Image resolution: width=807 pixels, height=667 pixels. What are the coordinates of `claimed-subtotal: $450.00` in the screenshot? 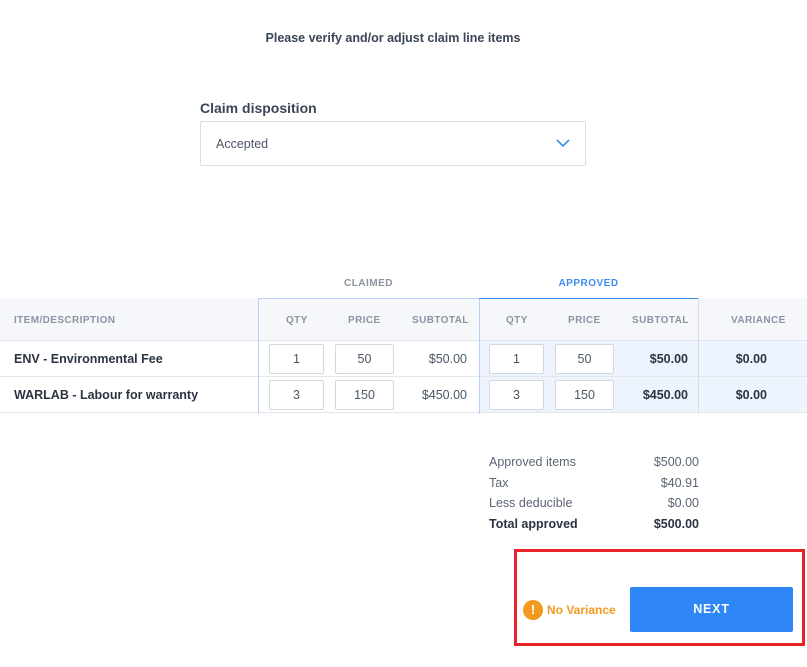 It's located at (444, 395).